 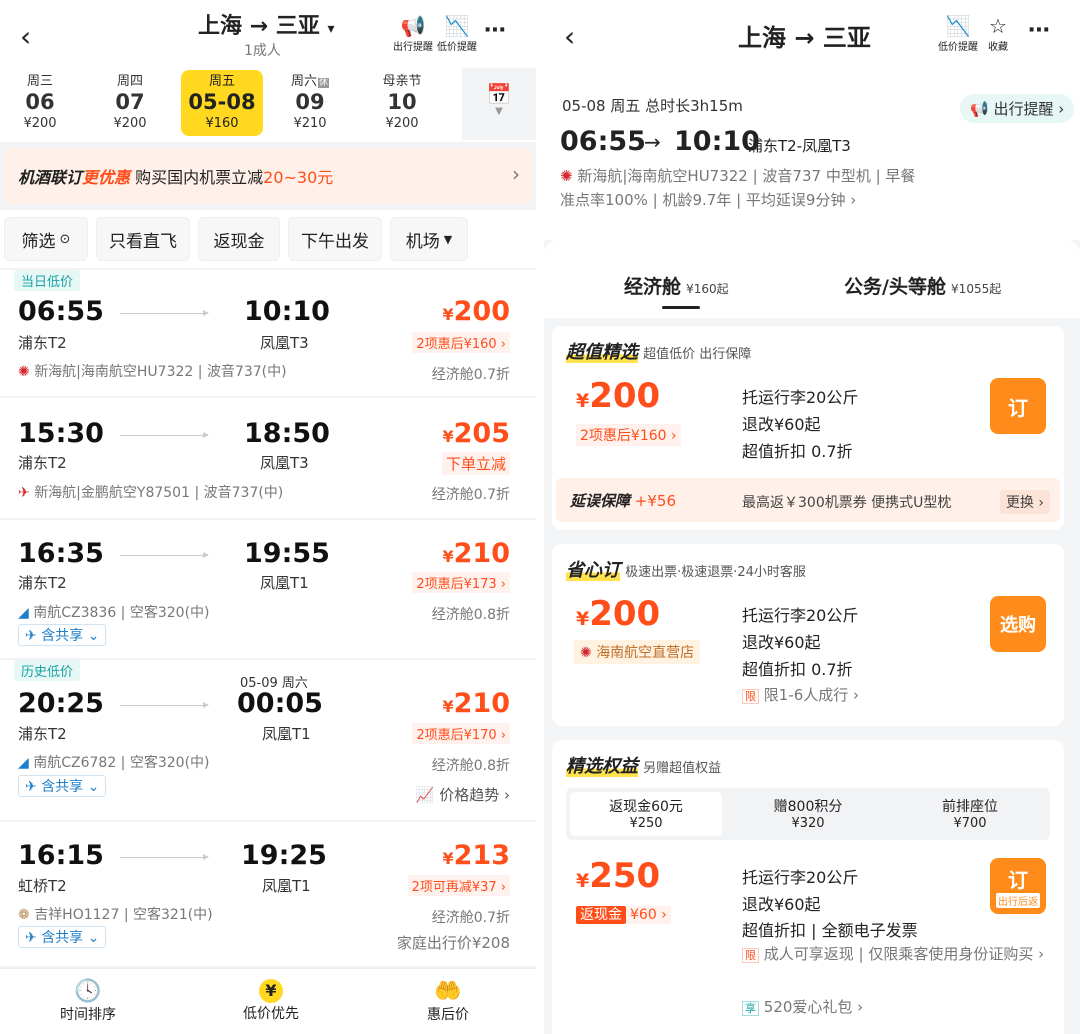 What do you see at coordinates (998, 47) in the screenshot?
I see `icon-label: 收藏` at bounding box center [998, 47].